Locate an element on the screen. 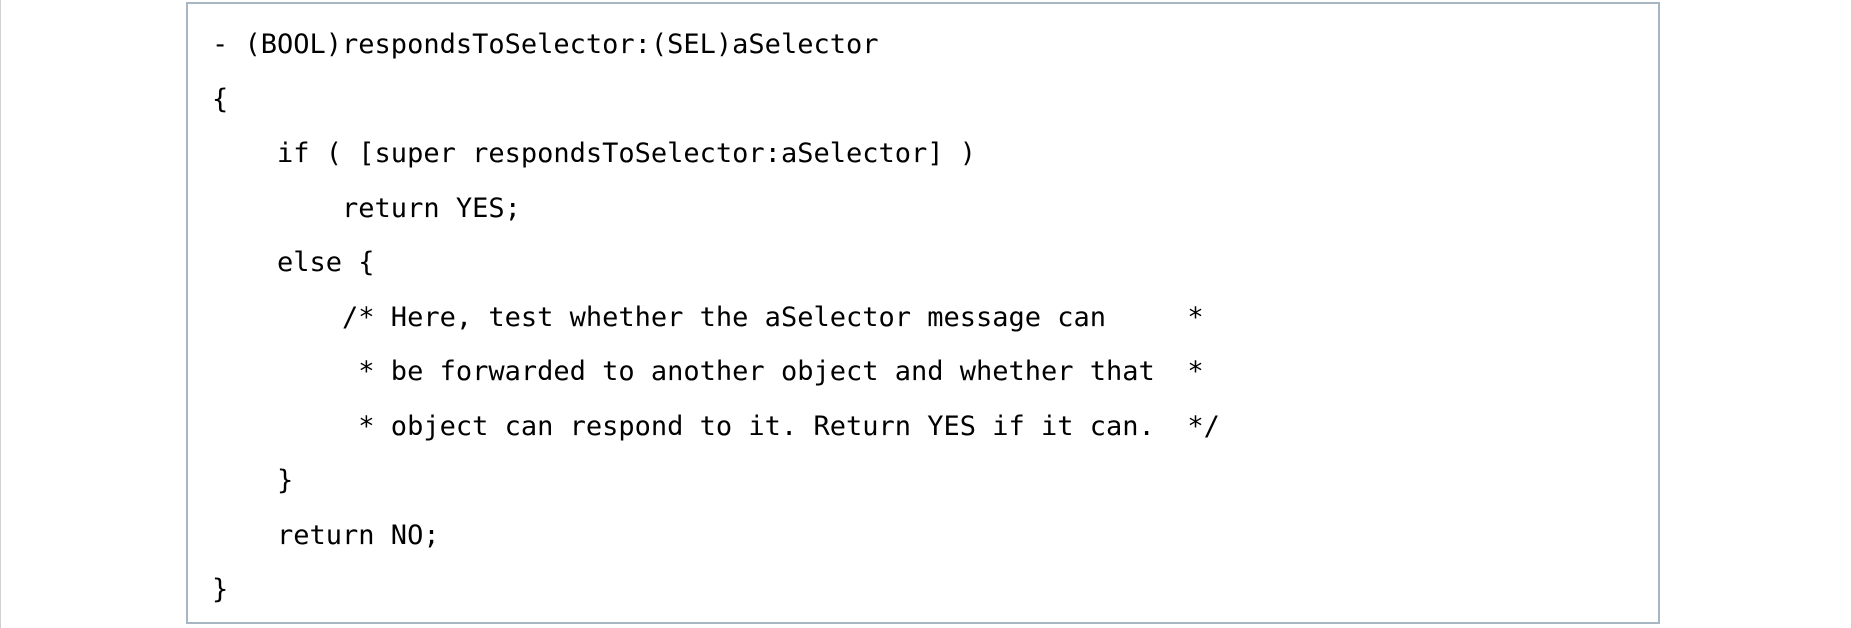 The image size is (1852, 628). code-line-5: else { is located at coordinates (293, 262).